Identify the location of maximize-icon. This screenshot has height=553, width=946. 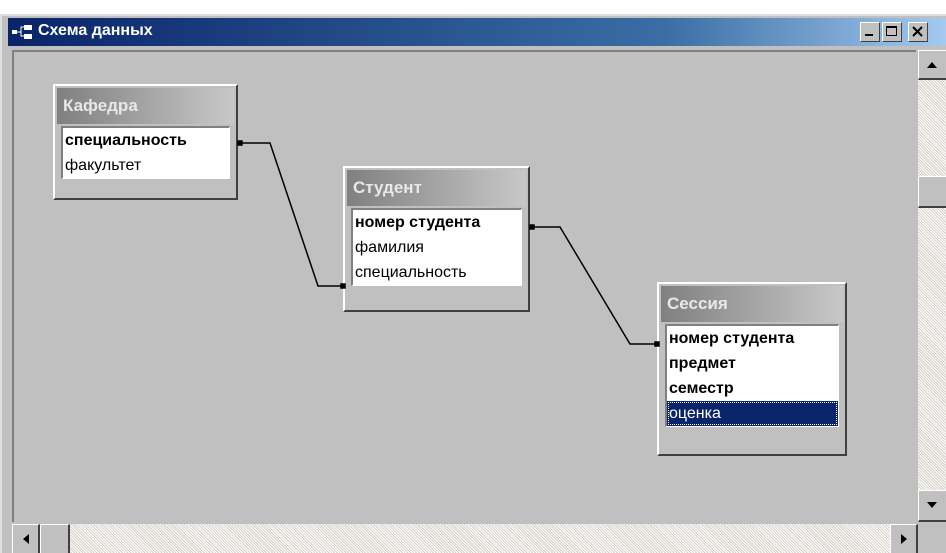
(891, 31).